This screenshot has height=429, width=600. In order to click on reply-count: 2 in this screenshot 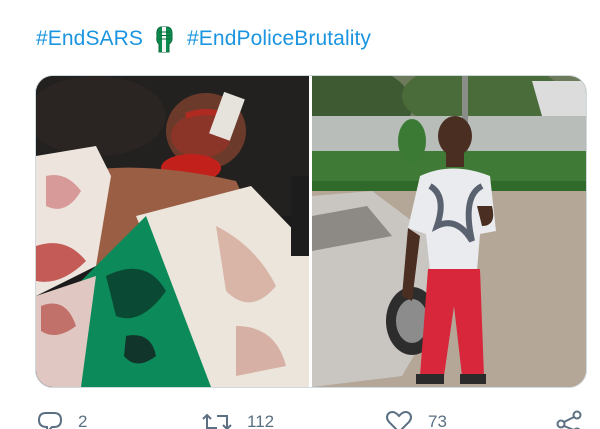, I will do `click(83, 420)`.